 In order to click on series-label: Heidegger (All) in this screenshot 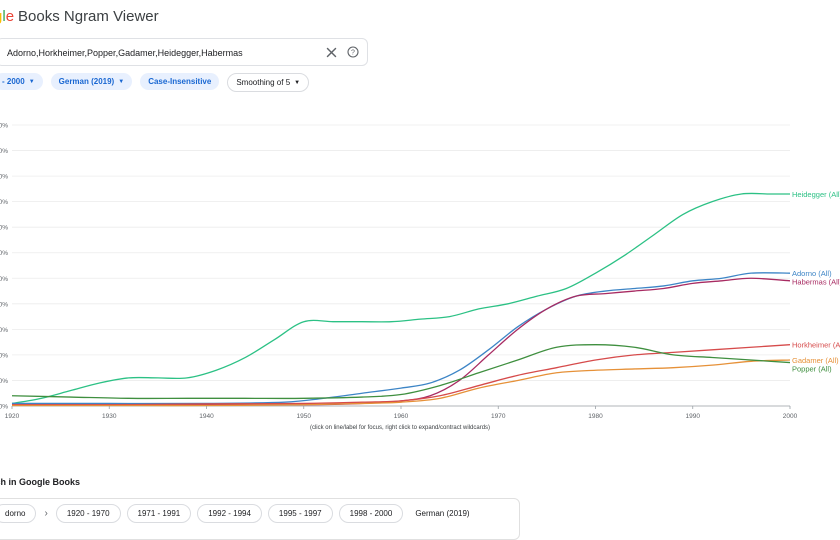, I will do `click(816, 194)`.